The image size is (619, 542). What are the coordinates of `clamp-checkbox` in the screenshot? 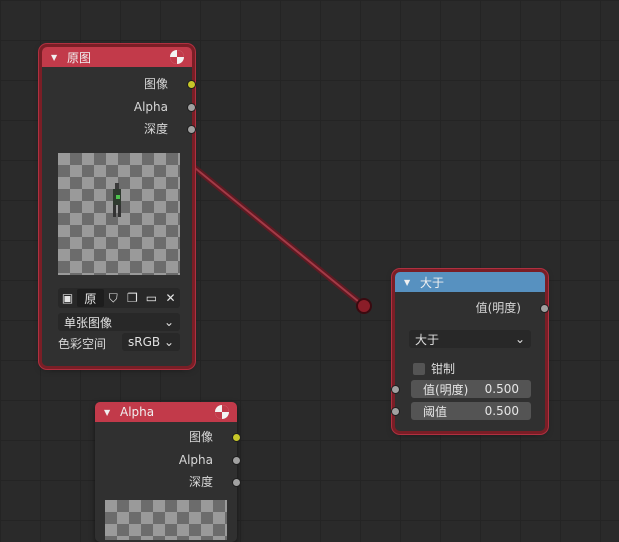 It's located at (419, 368).